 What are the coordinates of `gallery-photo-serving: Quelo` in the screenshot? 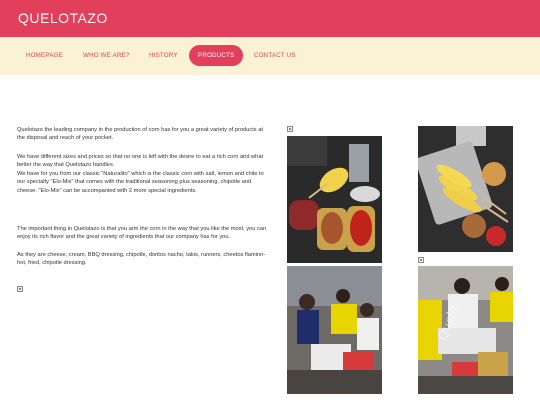 It's located at (465, 330).